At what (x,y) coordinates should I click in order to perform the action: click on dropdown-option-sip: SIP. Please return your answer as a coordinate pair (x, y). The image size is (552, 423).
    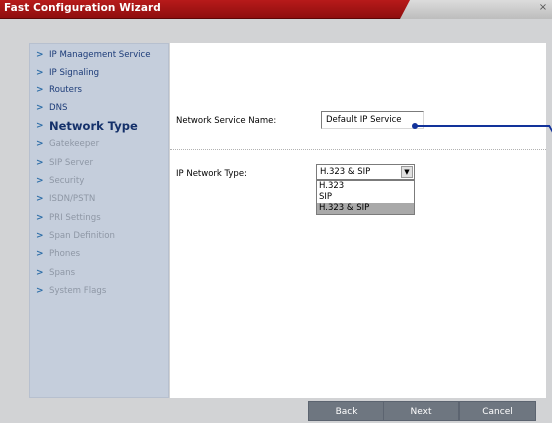
    Looking at the image, I should click on (365, 197).